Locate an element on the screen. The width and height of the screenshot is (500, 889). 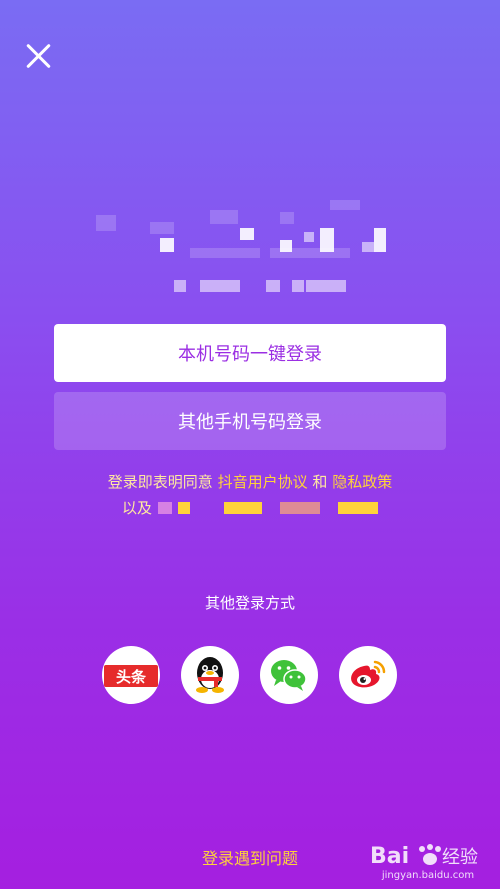
privacy-policy-link: 隐私政策 is located at coordinates (362, 482).